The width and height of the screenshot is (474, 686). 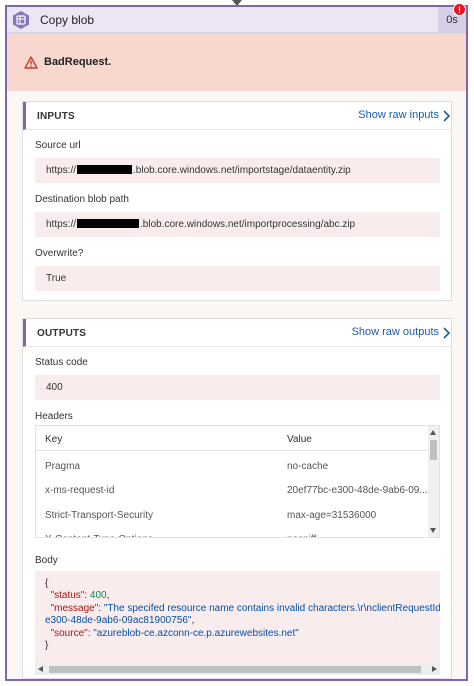 What do you see at coordinates (46, 560) in the screenshot?
I see `body-label: Body` at bounding box center [46, 560].